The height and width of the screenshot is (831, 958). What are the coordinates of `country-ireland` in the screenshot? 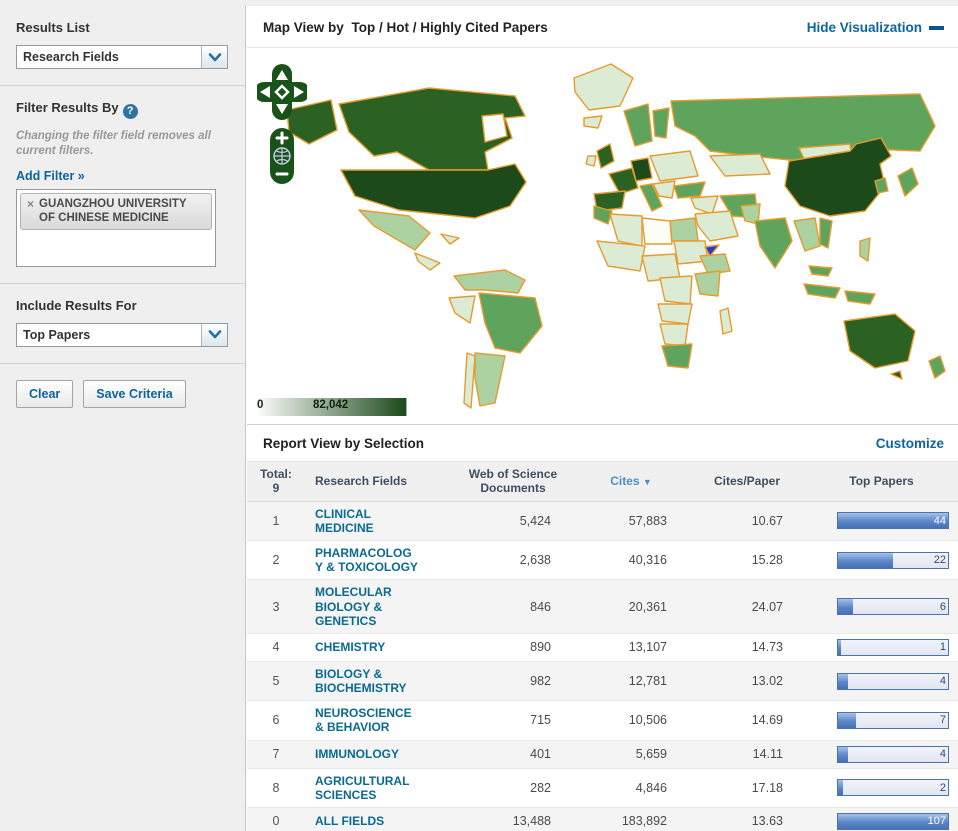 It's located at (591, 161).